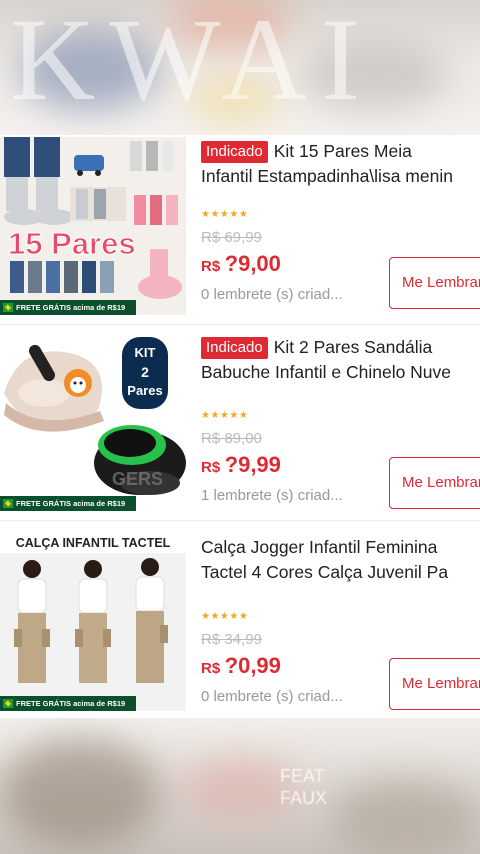 Image resolution: width=480 pixels, height=854 pixels. Describe the element at coordinates (144, 390) in the screenshot. I see `svg-text: Pares` at that location.